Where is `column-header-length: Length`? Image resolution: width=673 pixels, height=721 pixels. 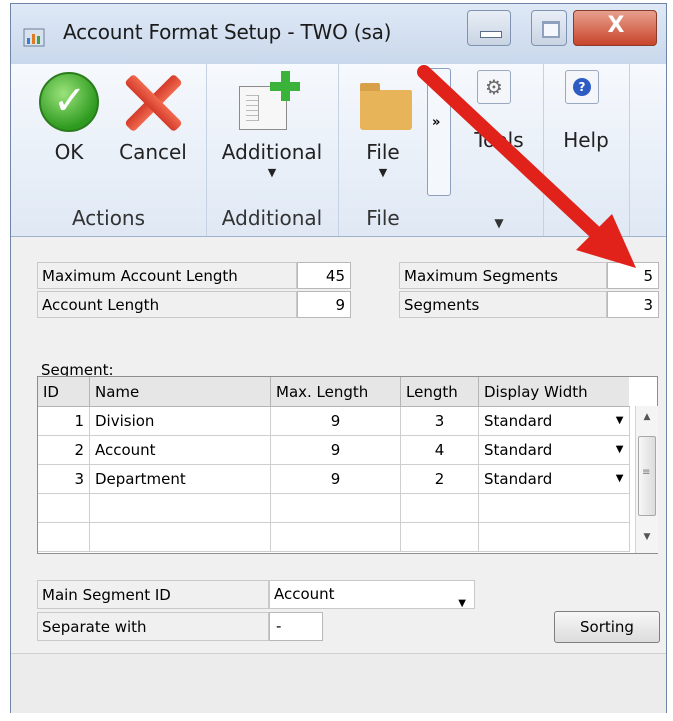
column-header-length: Length is located at coordinates (439, 392).